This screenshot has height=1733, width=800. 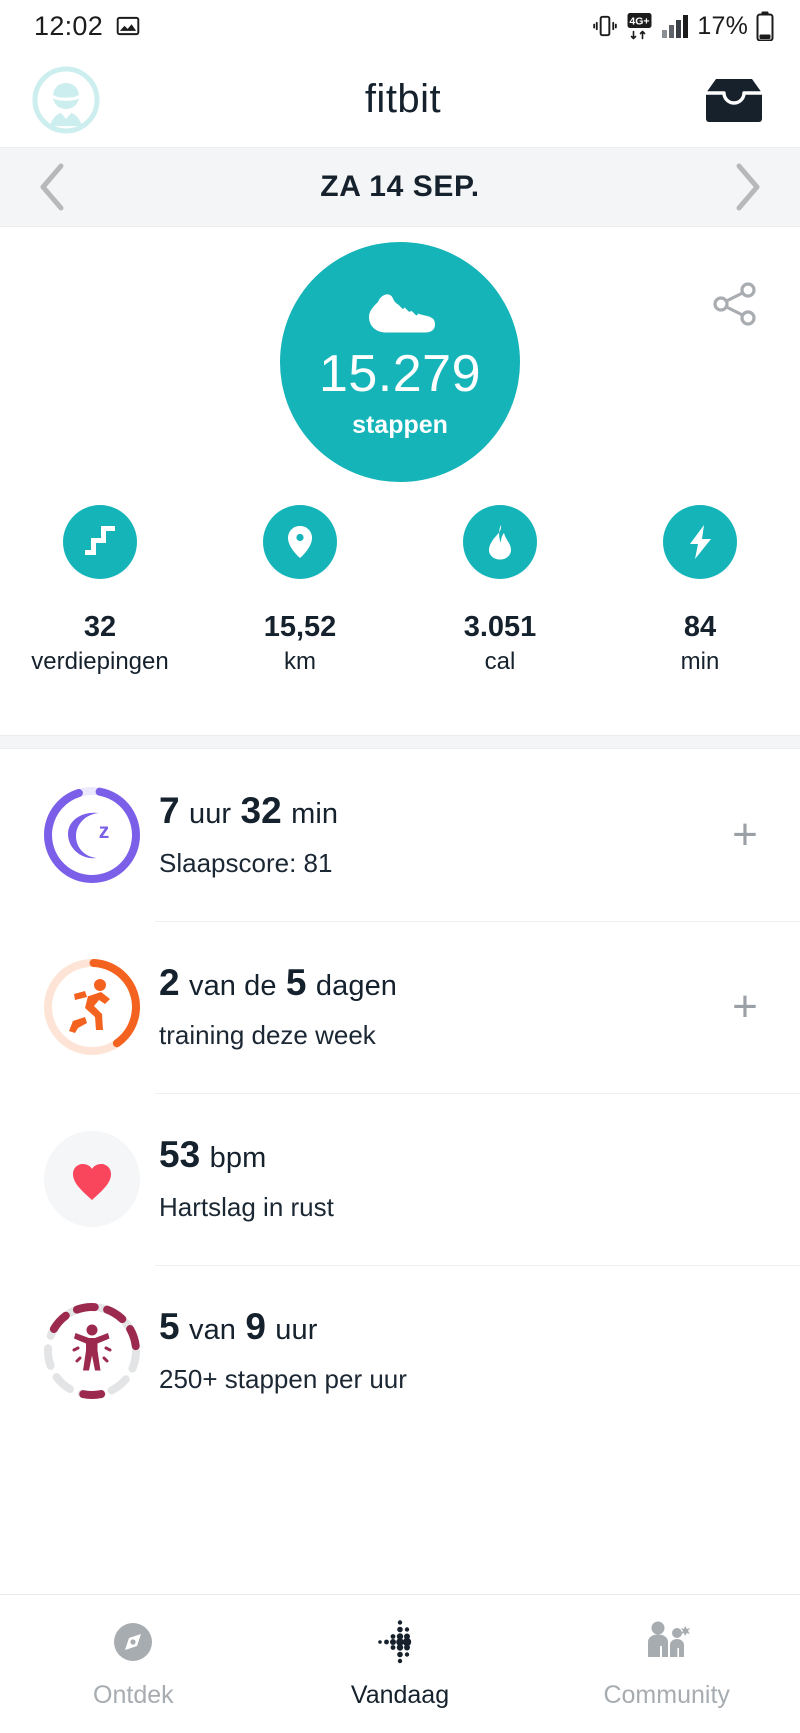 I want to click on status-bar-right: 4G+ 17%, so click(x=683, y=26).